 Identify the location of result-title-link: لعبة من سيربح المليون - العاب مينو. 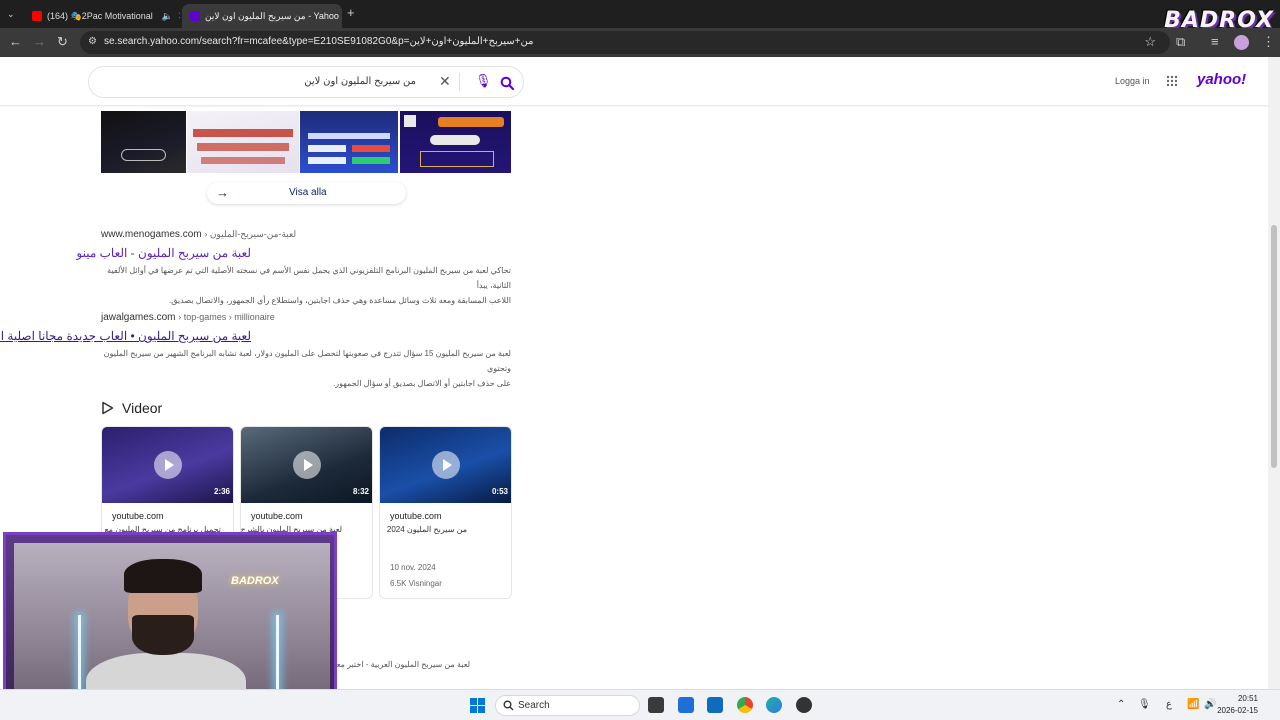
(163, 253).